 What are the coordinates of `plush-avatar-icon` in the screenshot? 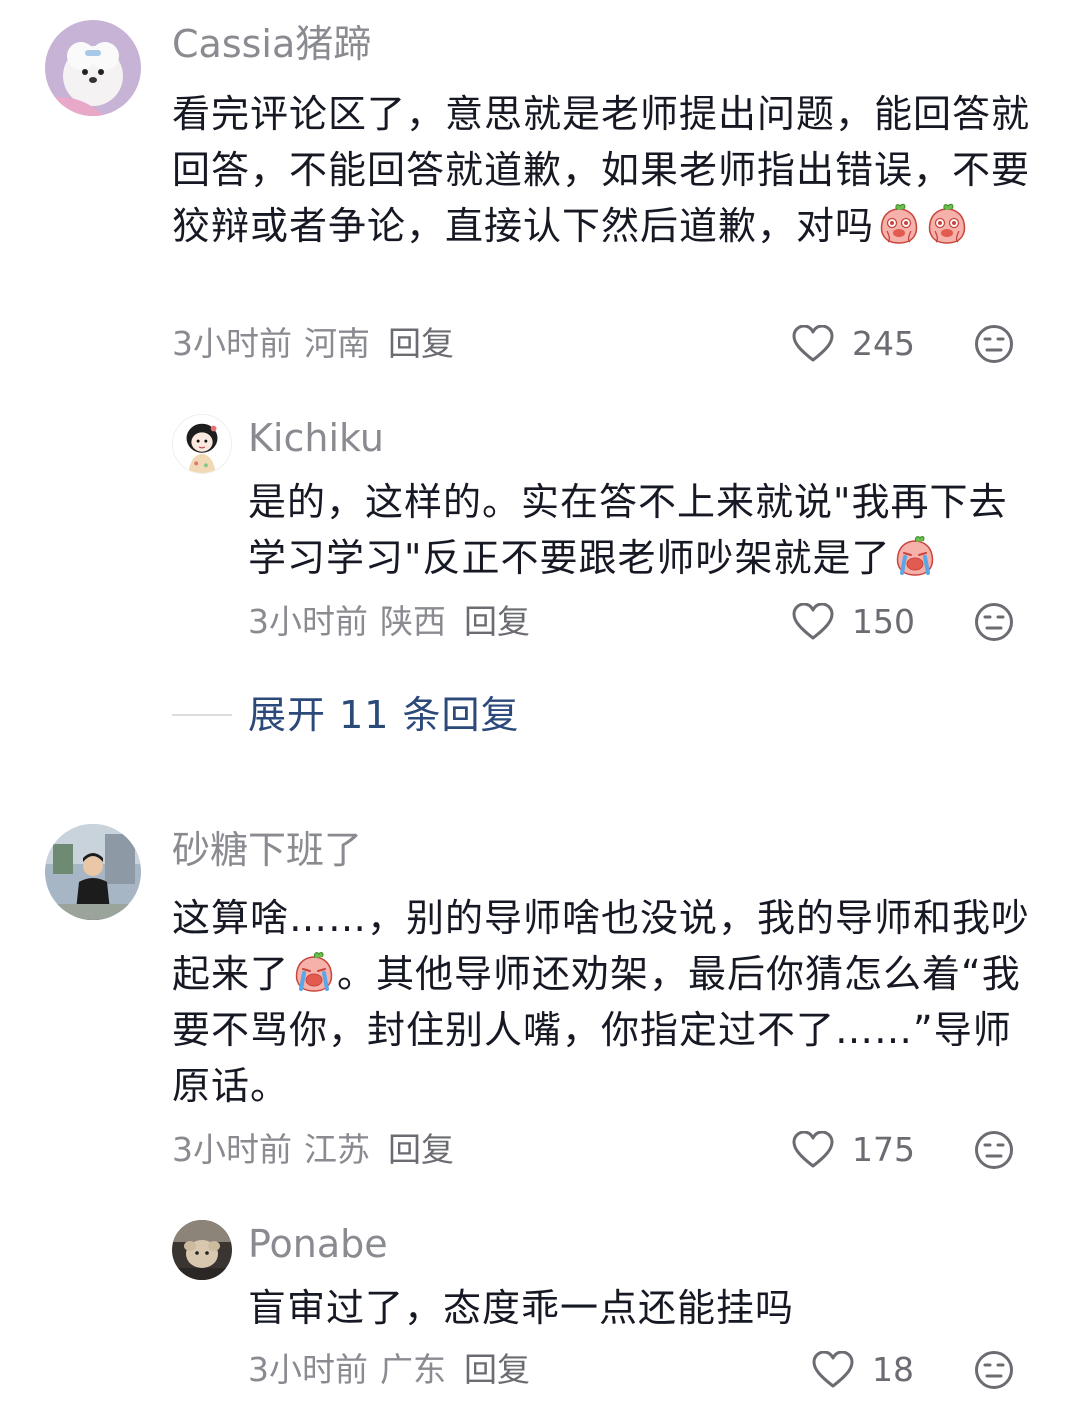 It's located at (202, 1250).